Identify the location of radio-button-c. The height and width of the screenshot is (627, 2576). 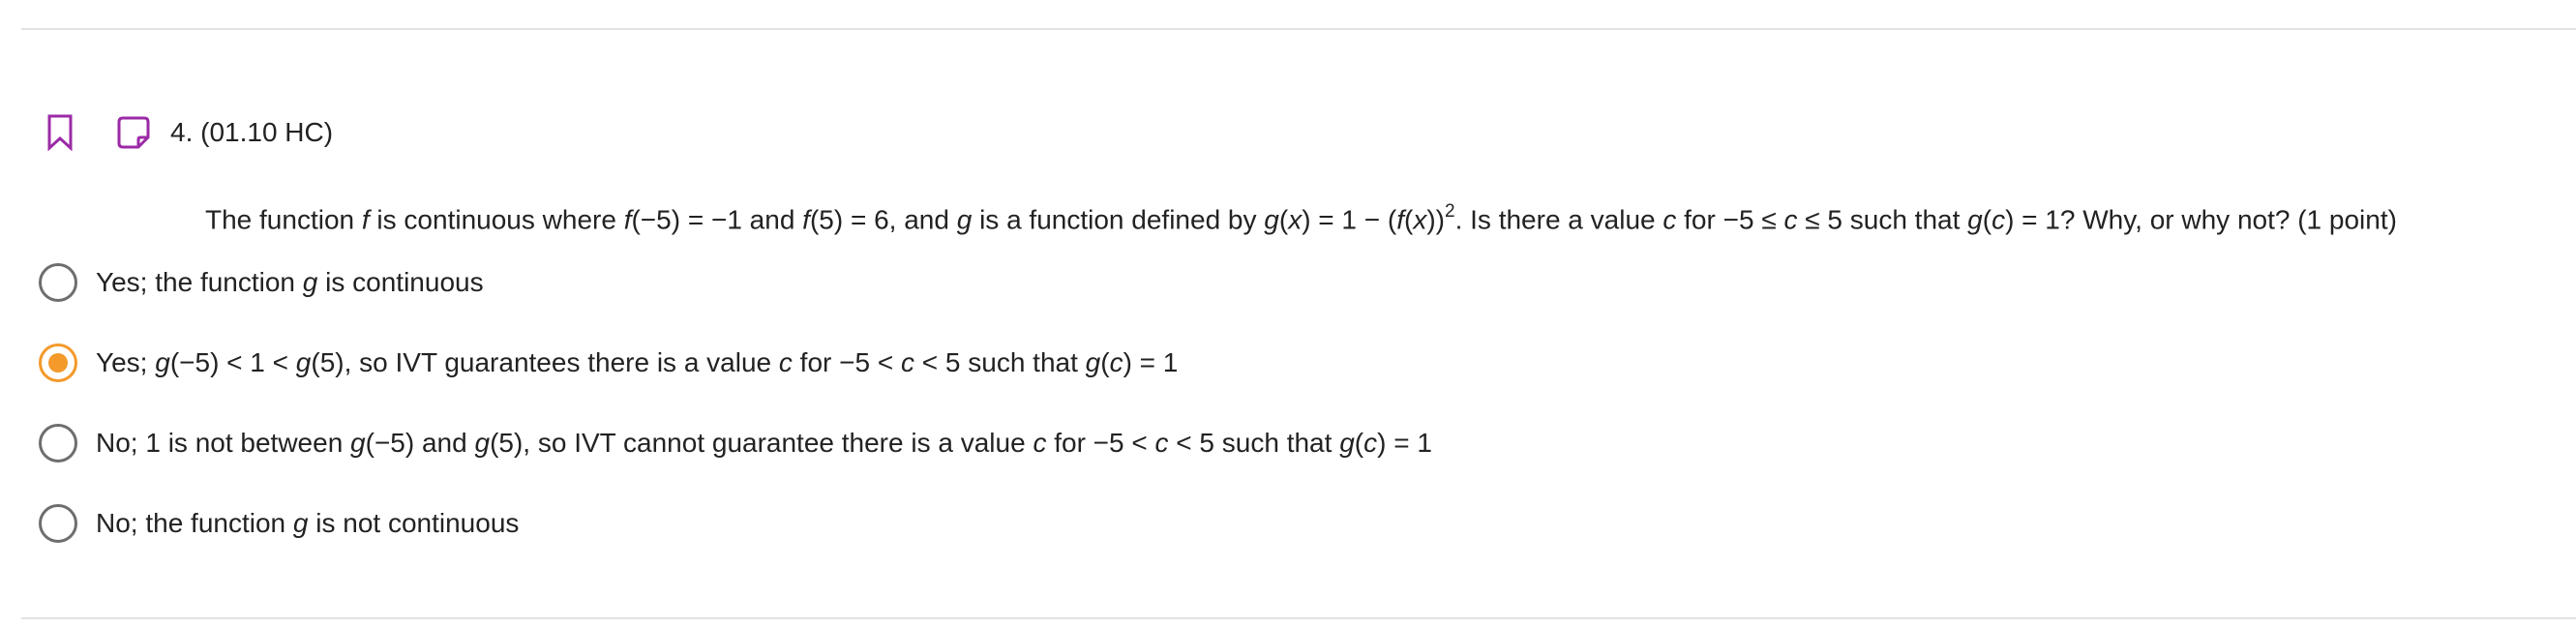
(58, 443).